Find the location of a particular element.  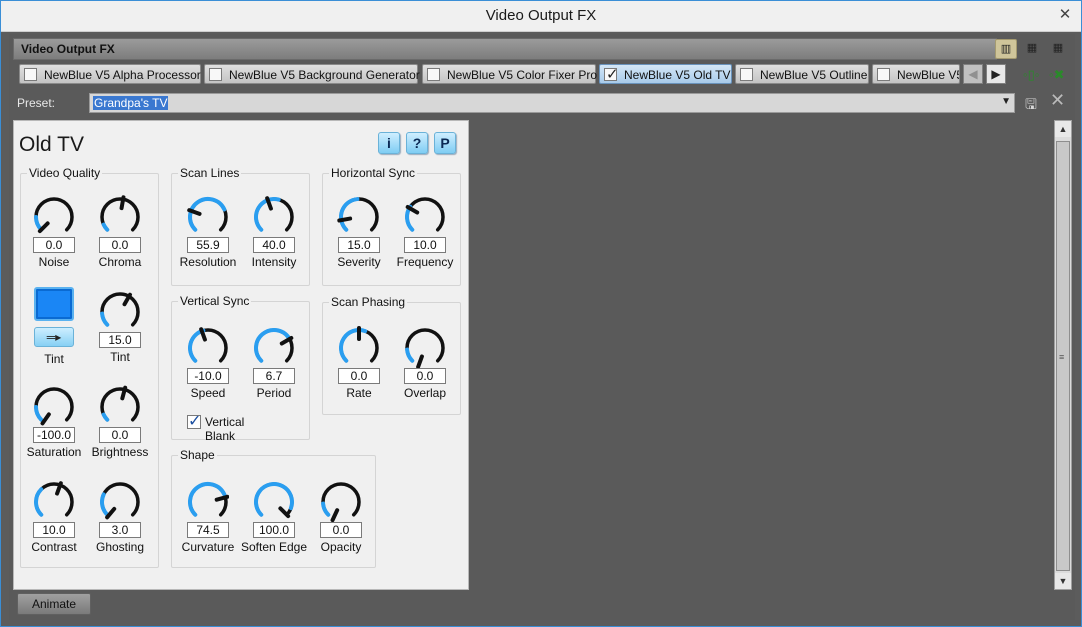

opacity-knob is located at coordinates (339, 500).